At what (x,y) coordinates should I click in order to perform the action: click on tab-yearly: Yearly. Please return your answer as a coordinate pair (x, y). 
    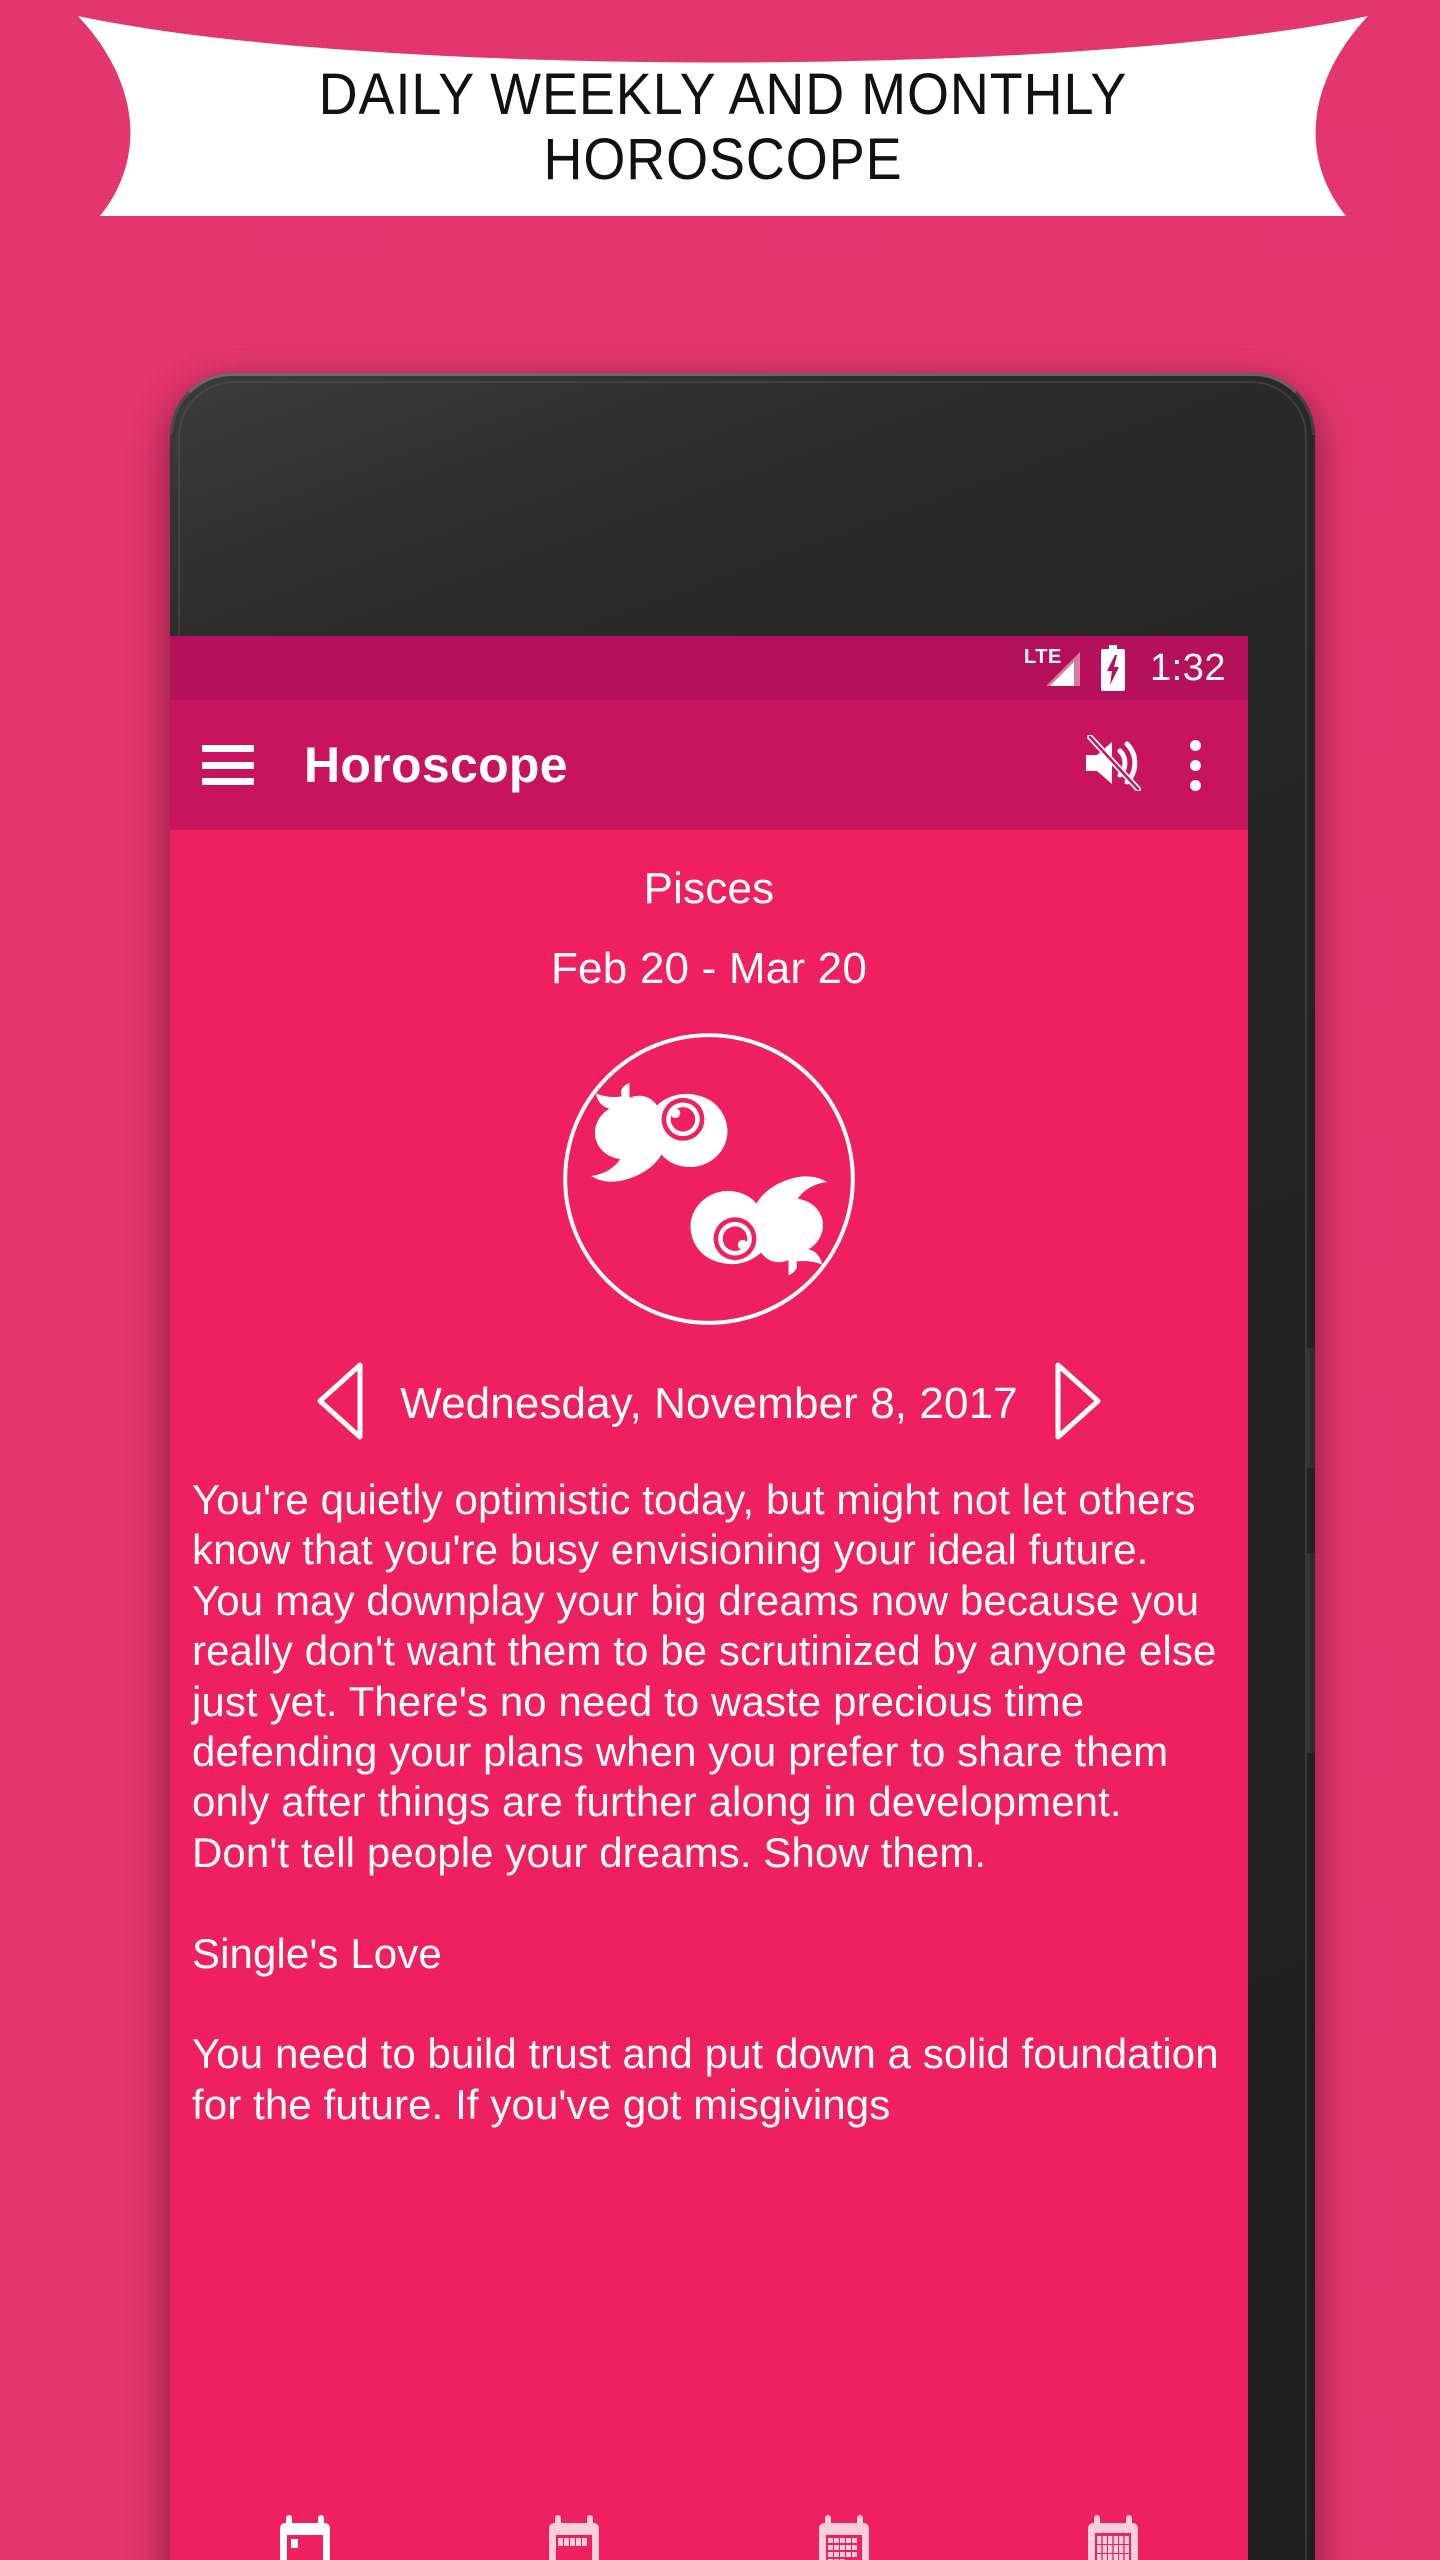
    Looking at the image, I should click on (1114, 2524).